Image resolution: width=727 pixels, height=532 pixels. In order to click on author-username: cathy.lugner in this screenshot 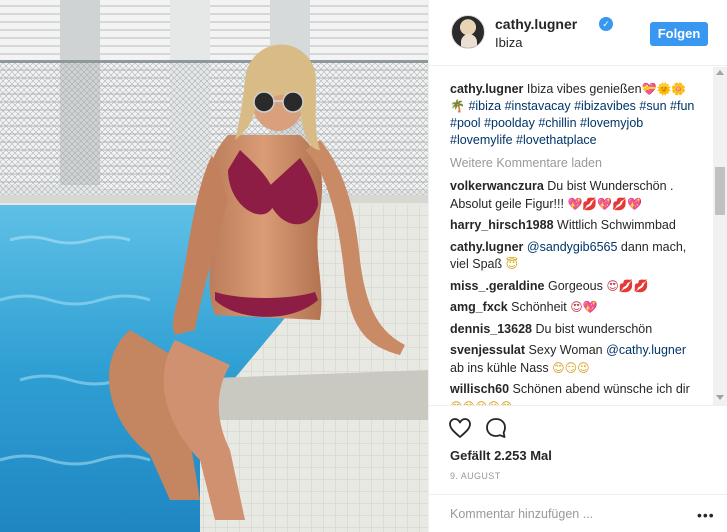, I will do `click(536, 24)`.